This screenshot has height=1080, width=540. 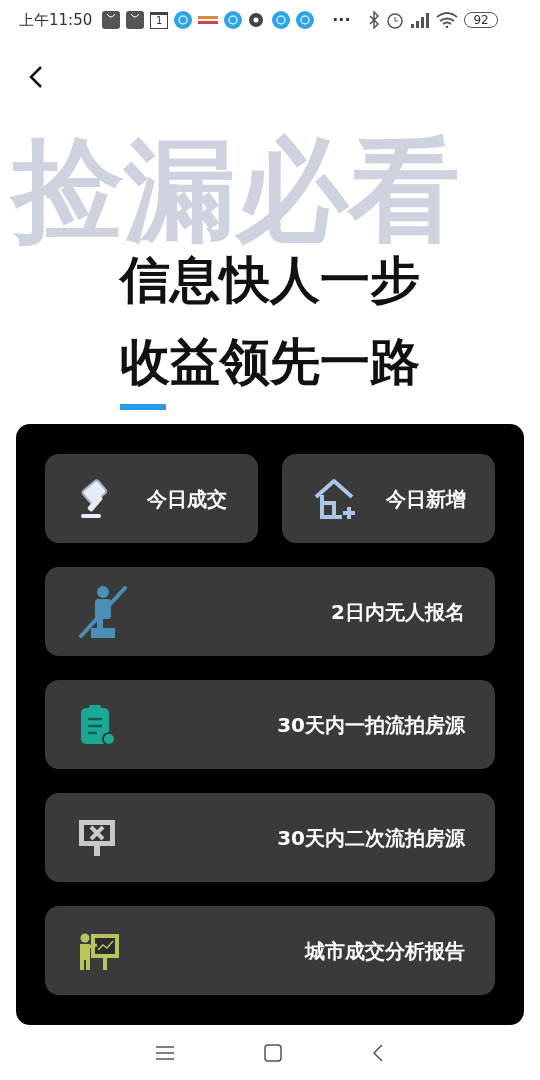 What do you see at coordinates (165, 1052) in the screenshot?
I see `menu-icon` at bounding box center [165, 1052].